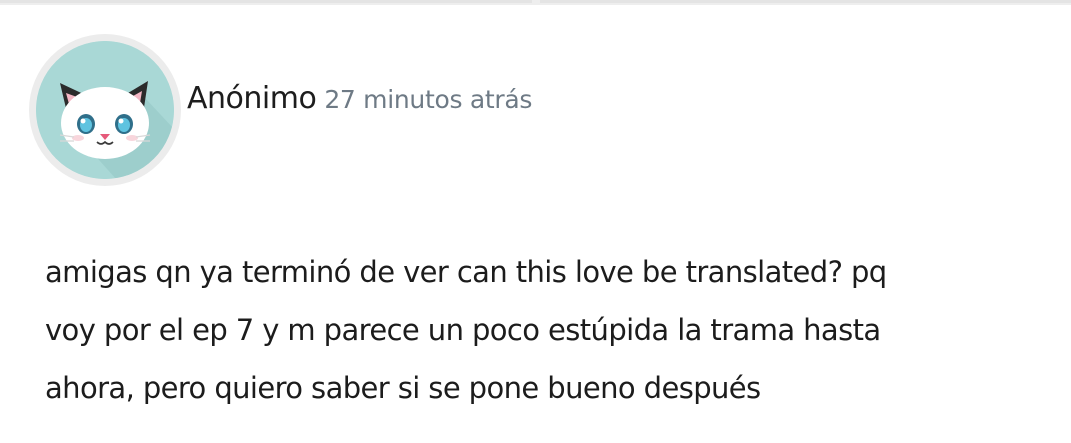  What do you see at coordinates (428, 99) in the screenshot?
I see `comment-timestamp: 27 minutos atrás` at bounding box center [428, 99].